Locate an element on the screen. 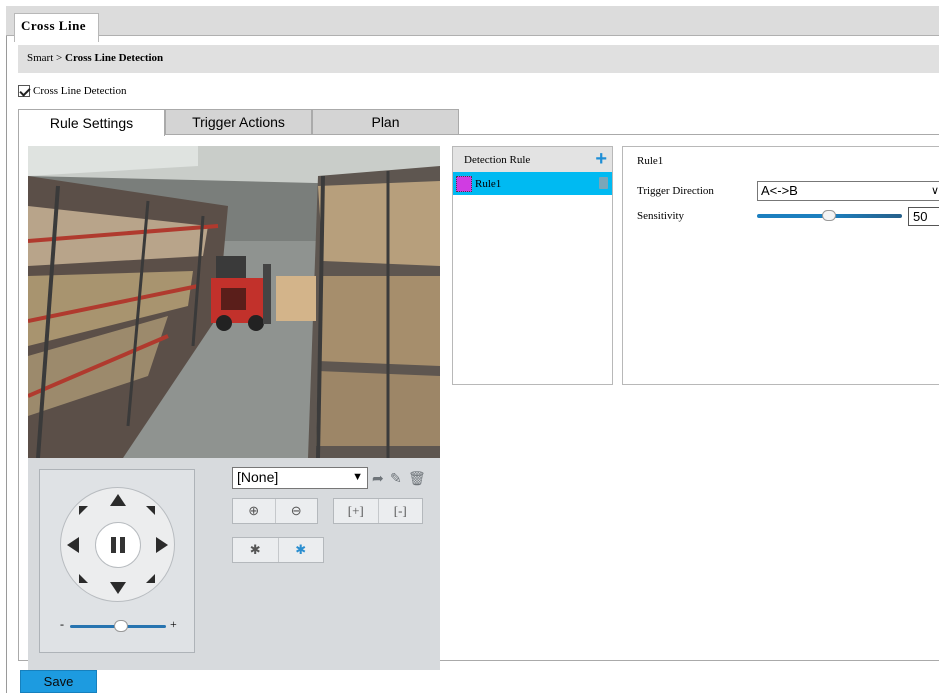 This screenshot has width=939, height=693. save-button: Save is located at coordinates (58, 681).